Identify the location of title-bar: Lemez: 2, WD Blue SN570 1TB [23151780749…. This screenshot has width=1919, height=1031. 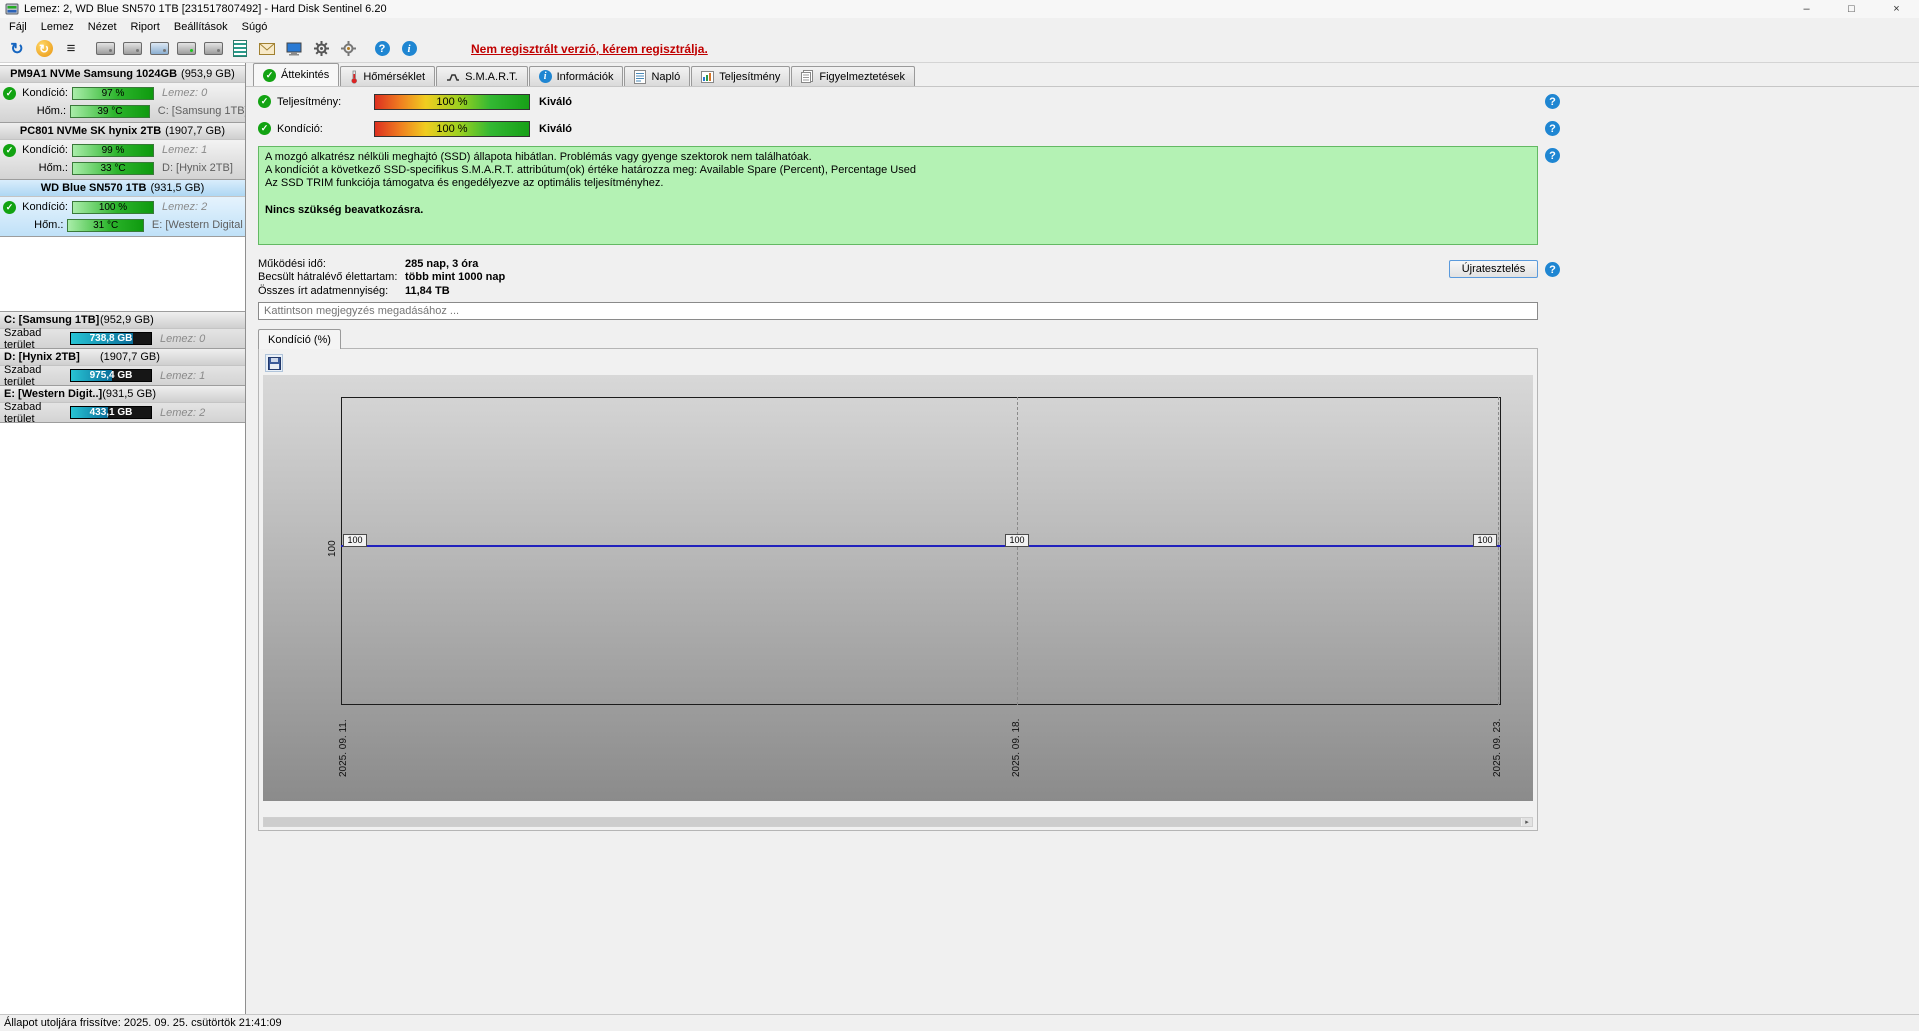
(959, 9).